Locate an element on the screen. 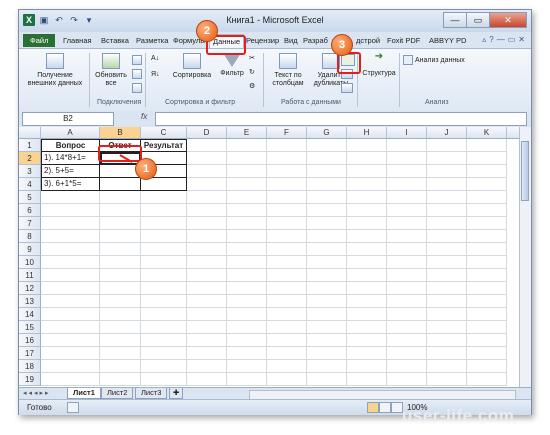 This screenshot has height=435, width=550. properties-icon is located at coordinates (137, 75).